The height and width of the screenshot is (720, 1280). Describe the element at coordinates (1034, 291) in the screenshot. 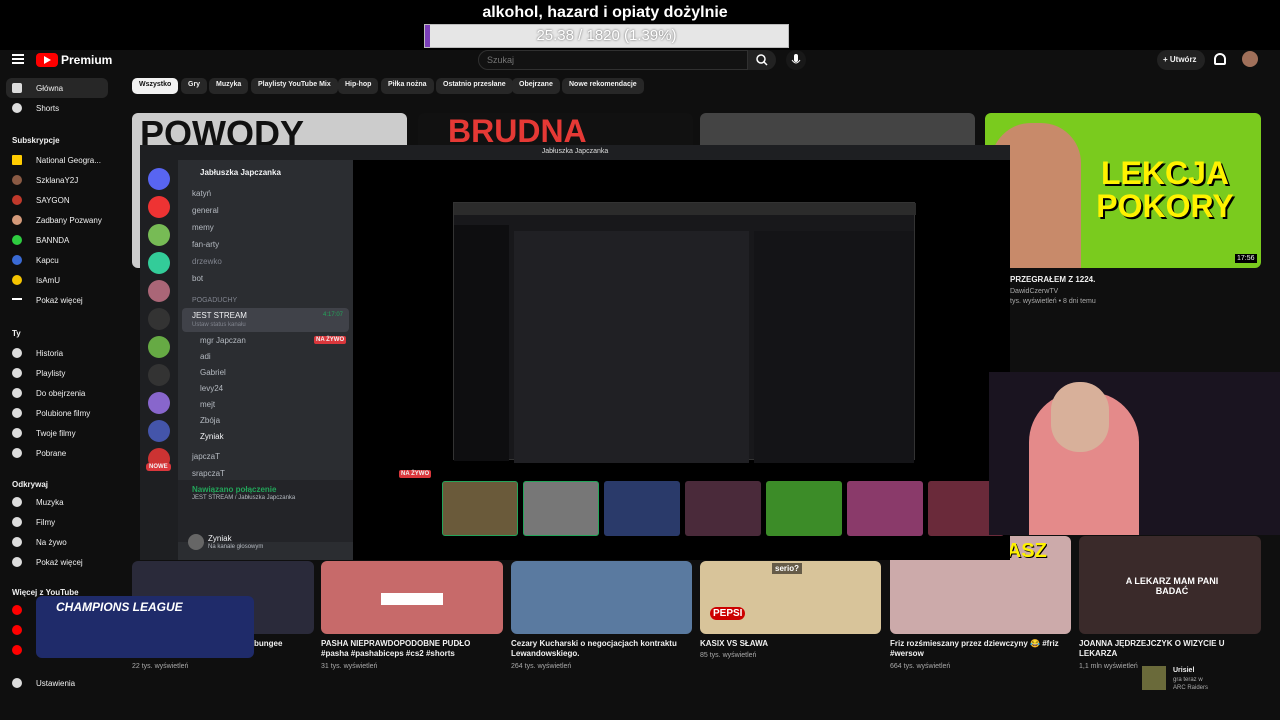

I see `channel-name: DawidCzerwTV` at that location.